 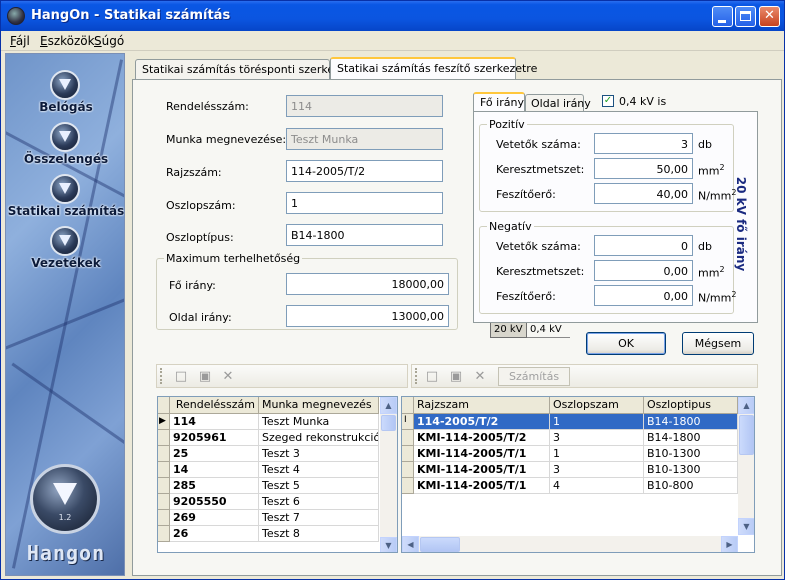 I want to click on munka-field: Teszt Munka, so click(x=364, y=139).